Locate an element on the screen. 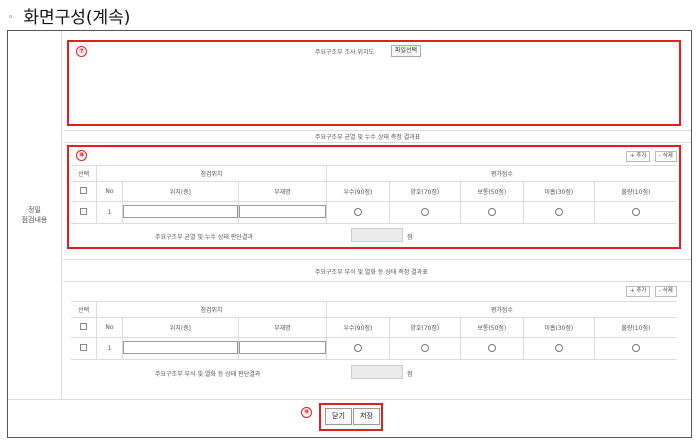  result-label-b: 주요구조부 부식 및 열화 등 상태 판단결과 is located at coordinates (208, 374).